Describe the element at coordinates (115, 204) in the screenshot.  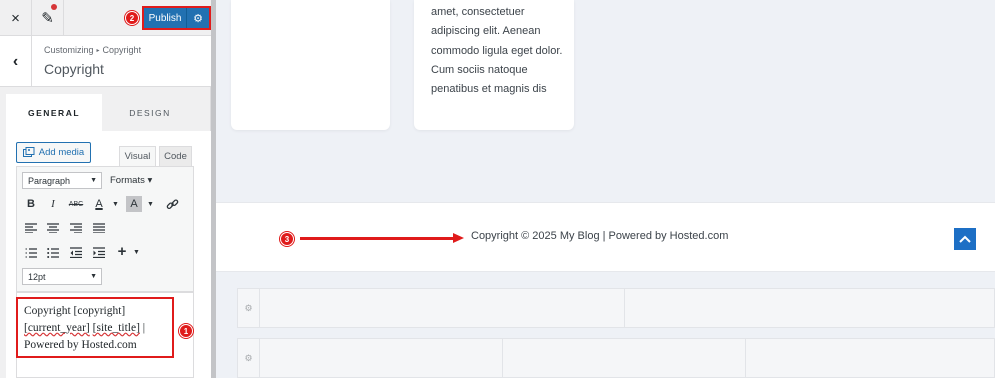
I see `text-color-caret-icon: ▼` at that location.